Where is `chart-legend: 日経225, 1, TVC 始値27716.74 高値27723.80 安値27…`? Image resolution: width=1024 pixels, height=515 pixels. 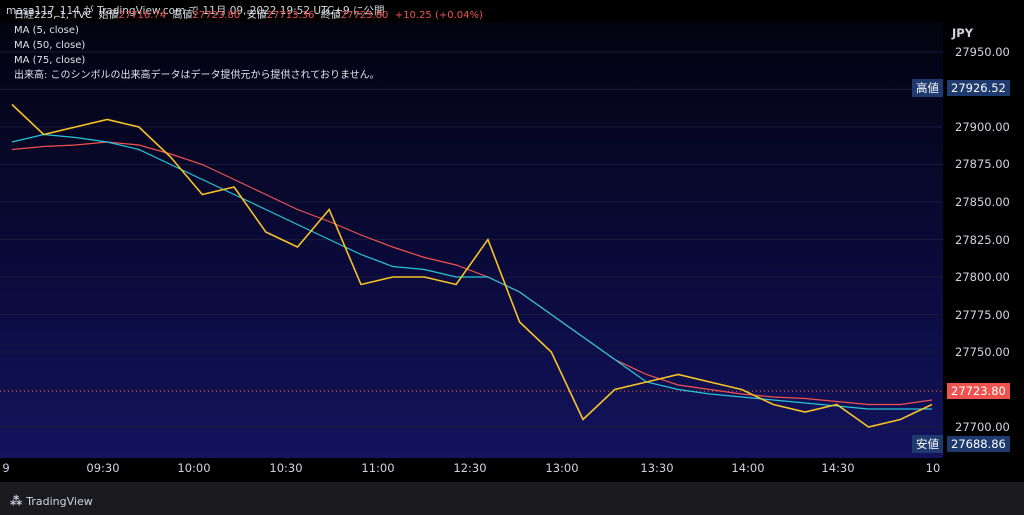
chart-legend: 日経225, 1, TVC 始値27716.74 高値27723.80 安値27… is located at coordinates (248, 45).